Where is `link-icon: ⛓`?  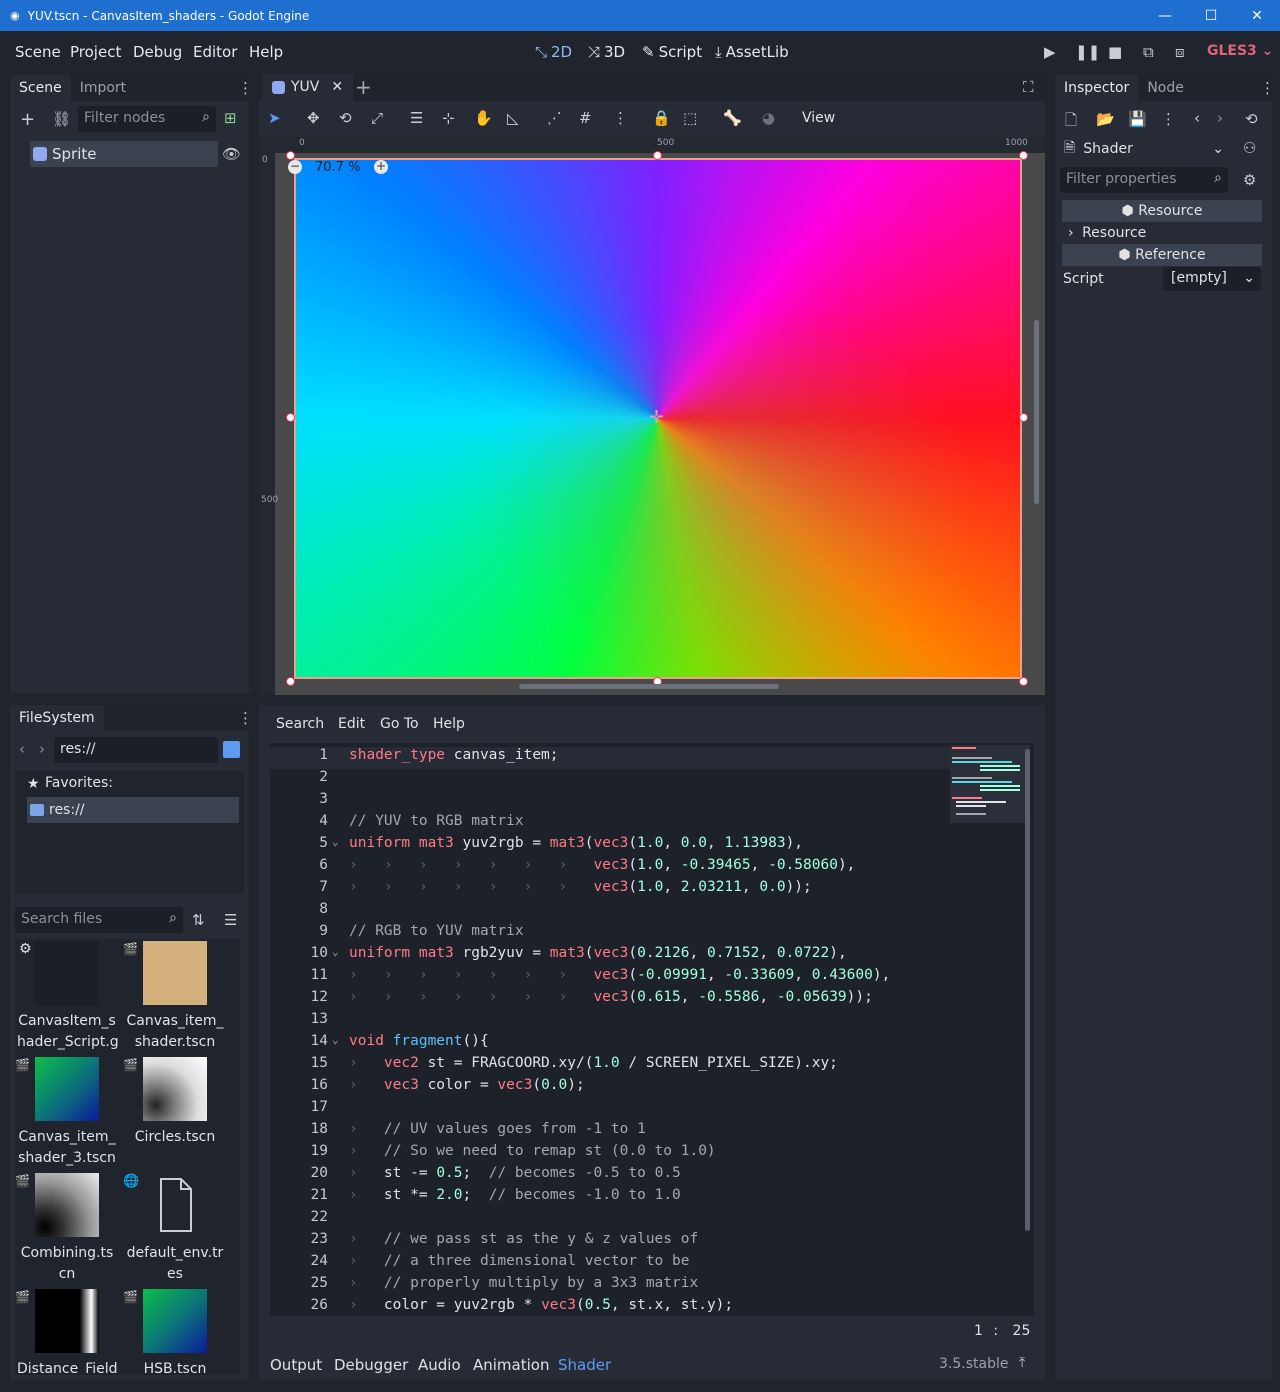
link-icon: ⛓ is located at coordinates (61, 119).